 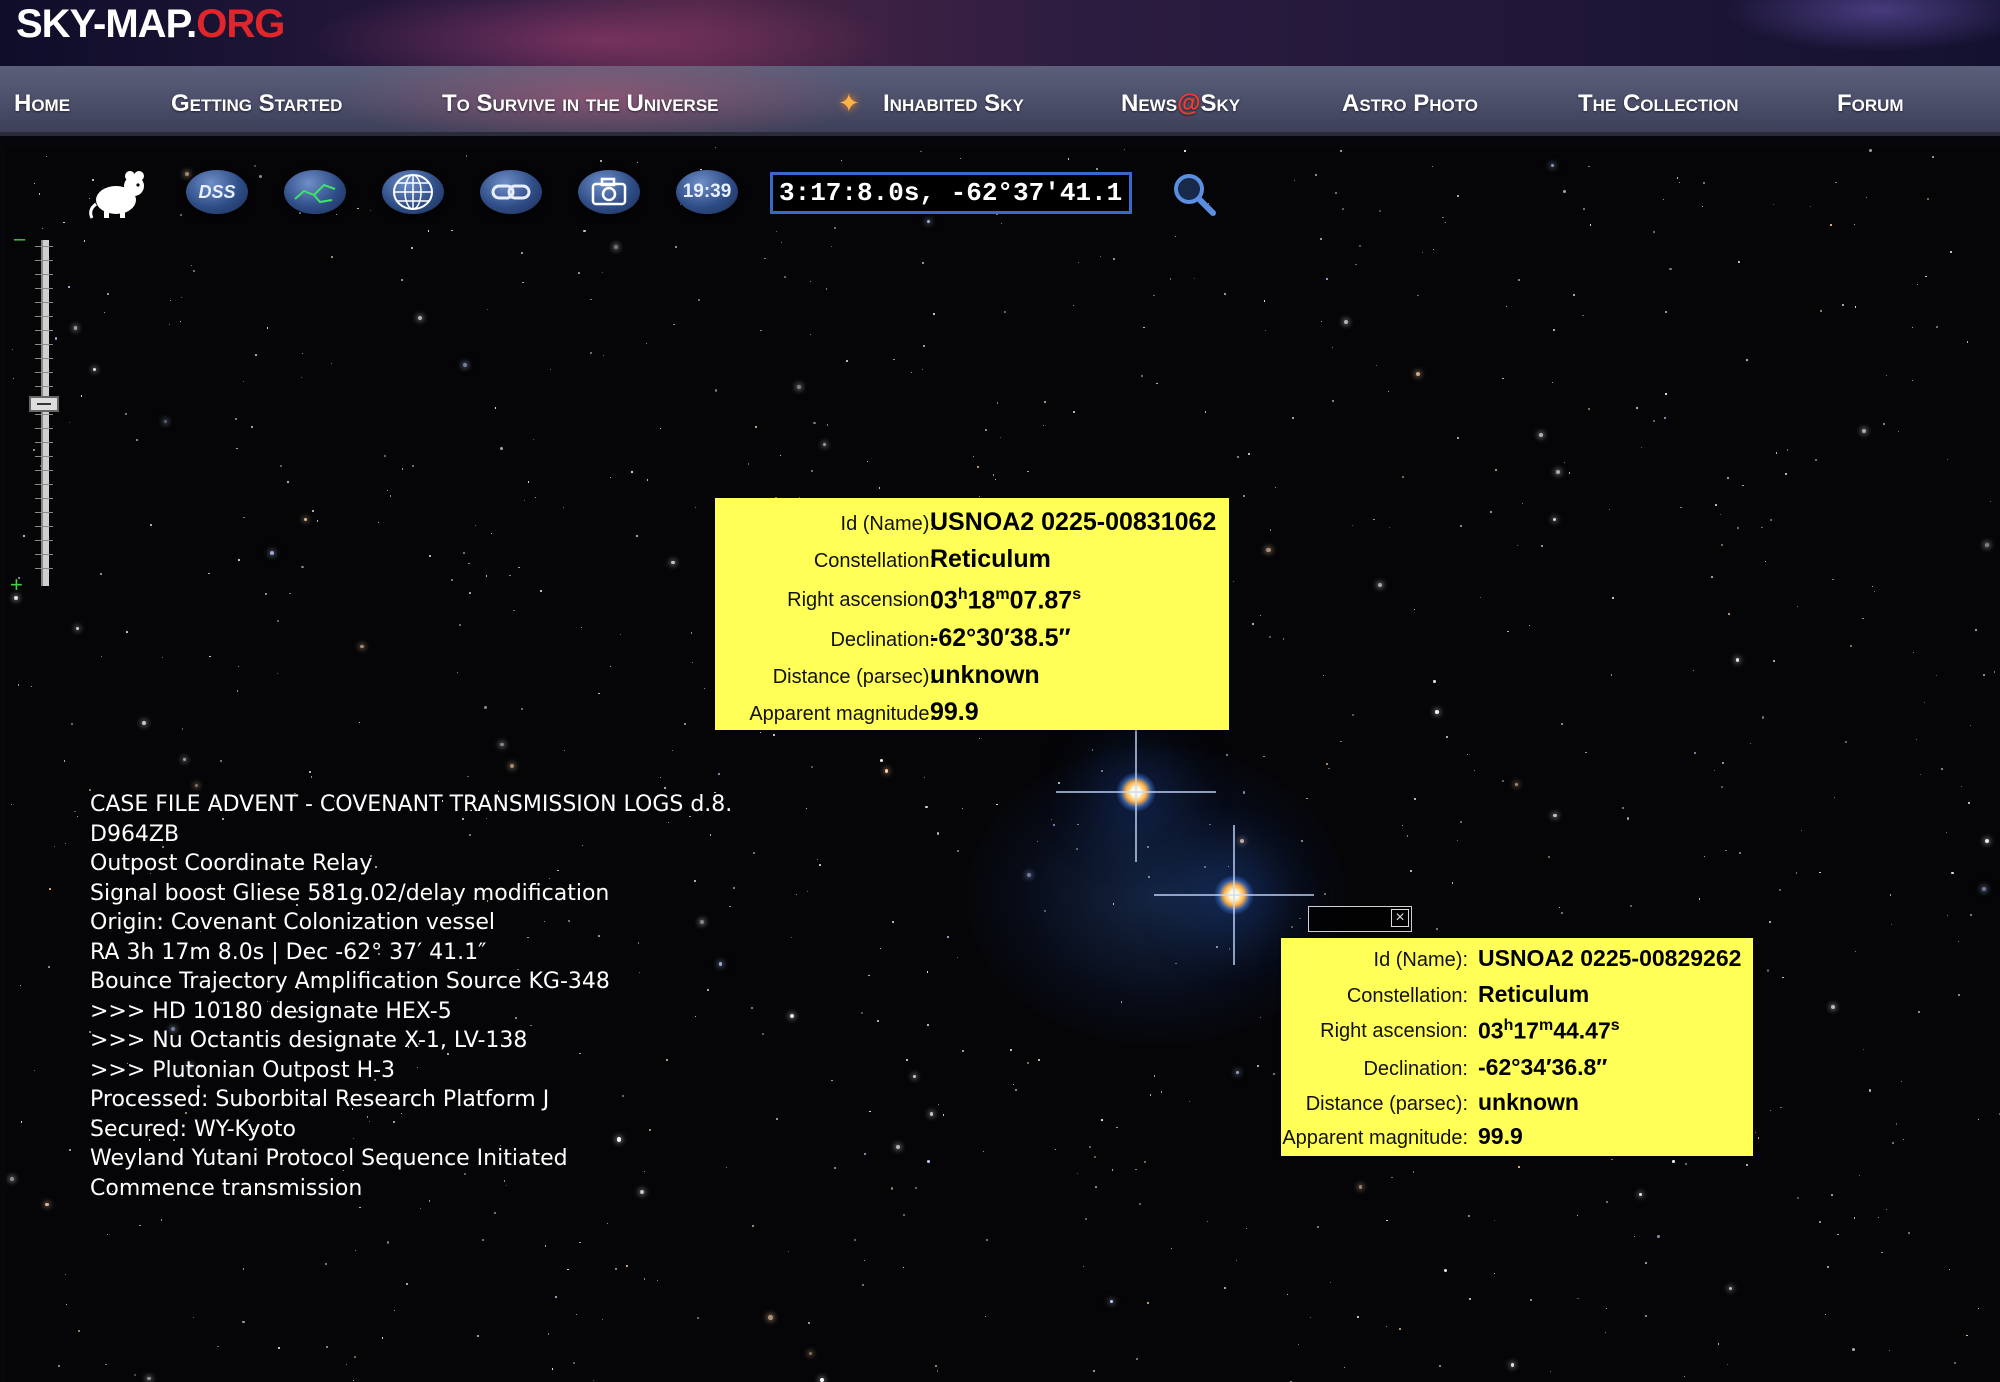 What do you see at coordinates (217, 192) in the screenshot?
I see `dss-button: DSS` at bounding box center [217, 192].